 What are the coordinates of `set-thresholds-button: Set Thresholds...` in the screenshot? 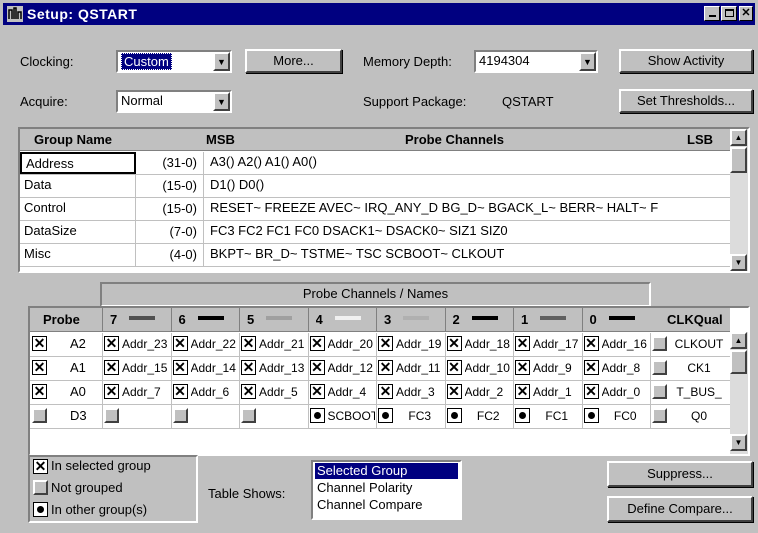 It's located at (686, 101).